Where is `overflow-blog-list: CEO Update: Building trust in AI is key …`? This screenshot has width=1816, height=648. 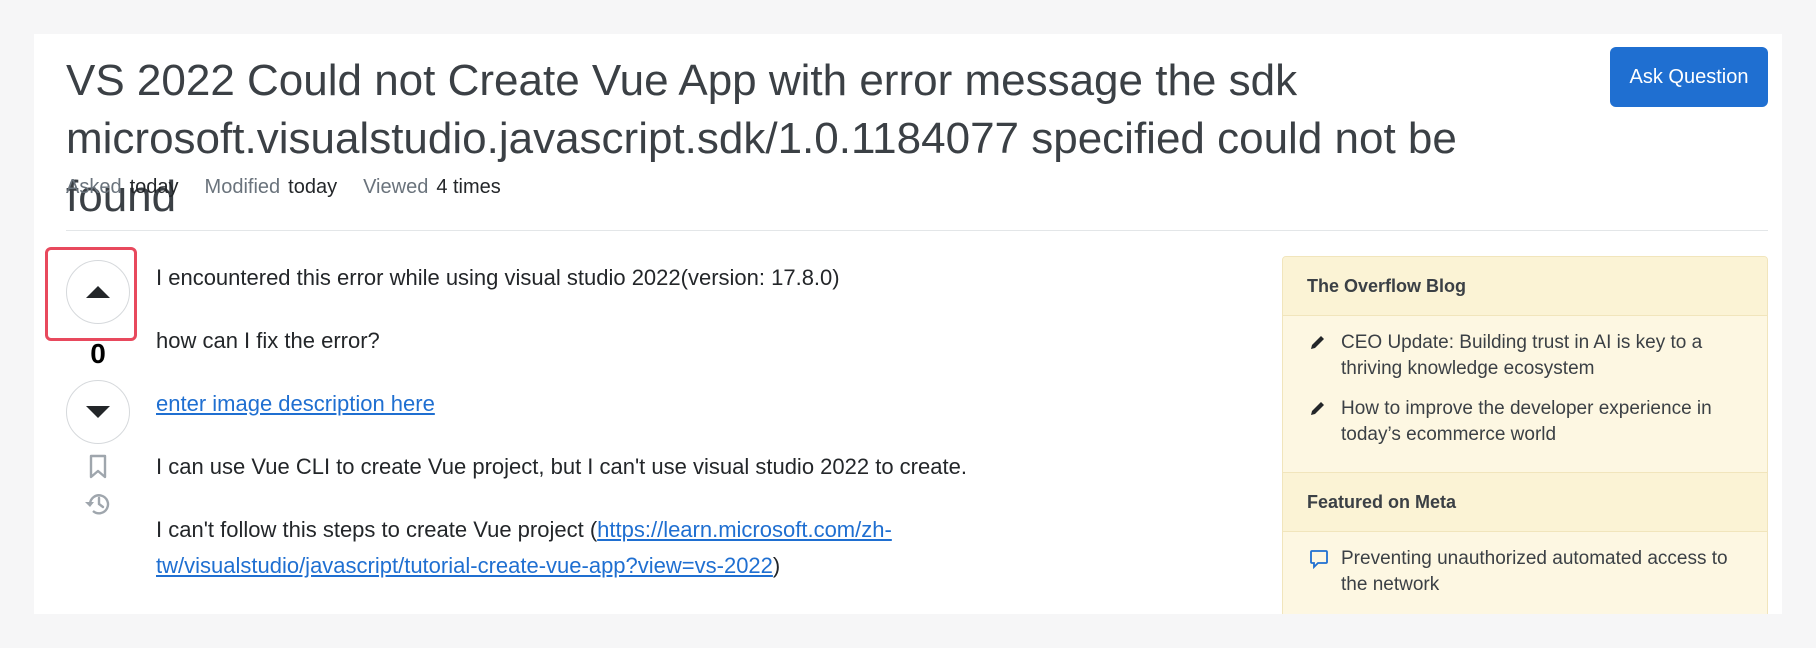 overflow-blog-list: CEO Update: Building trust in AI is key … is located at coordinates (1525, 394).